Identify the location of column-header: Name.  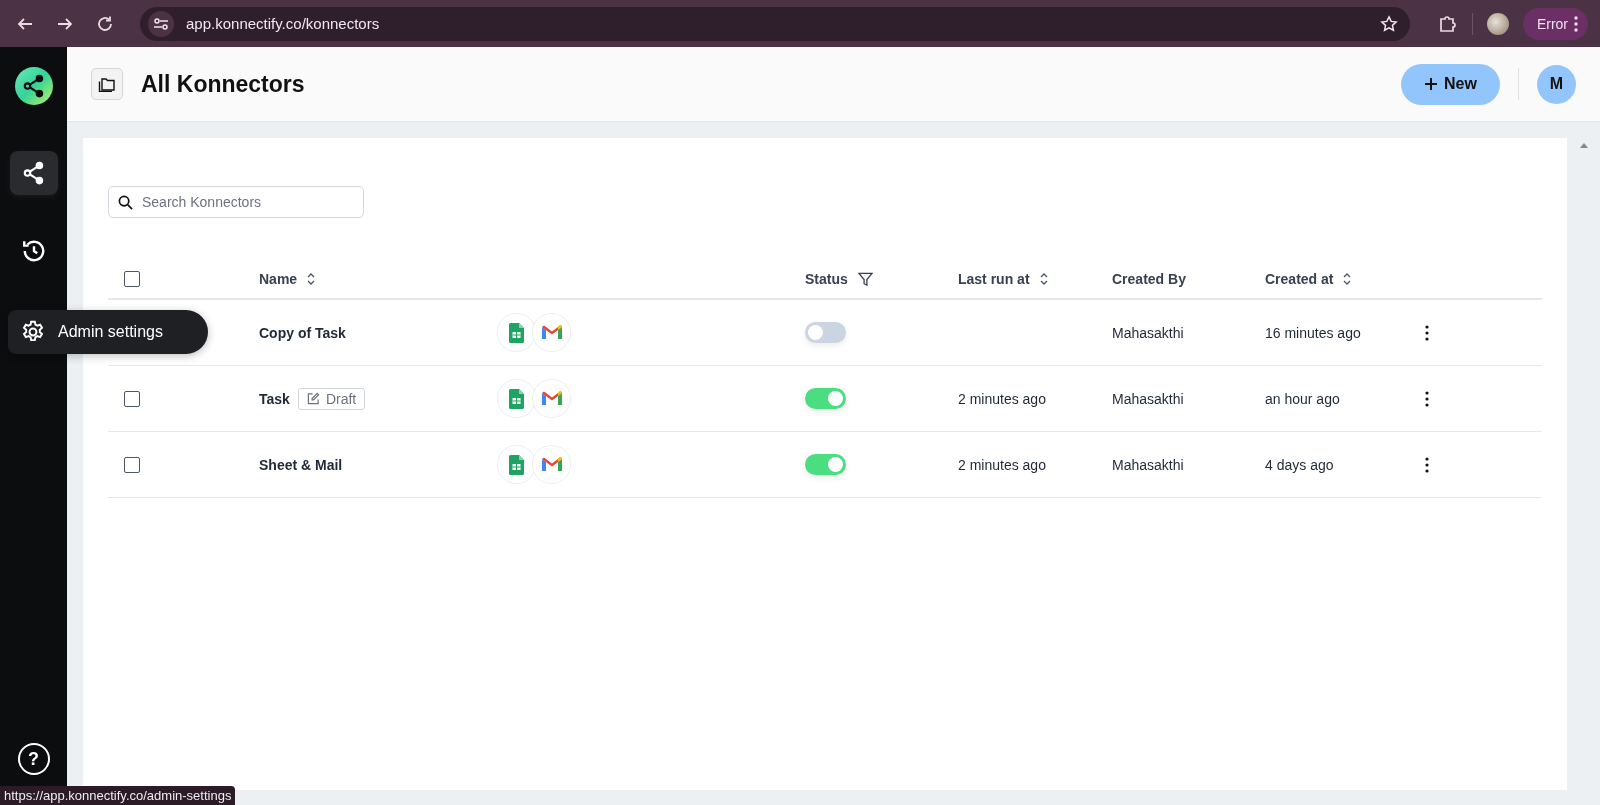
(278, 279).